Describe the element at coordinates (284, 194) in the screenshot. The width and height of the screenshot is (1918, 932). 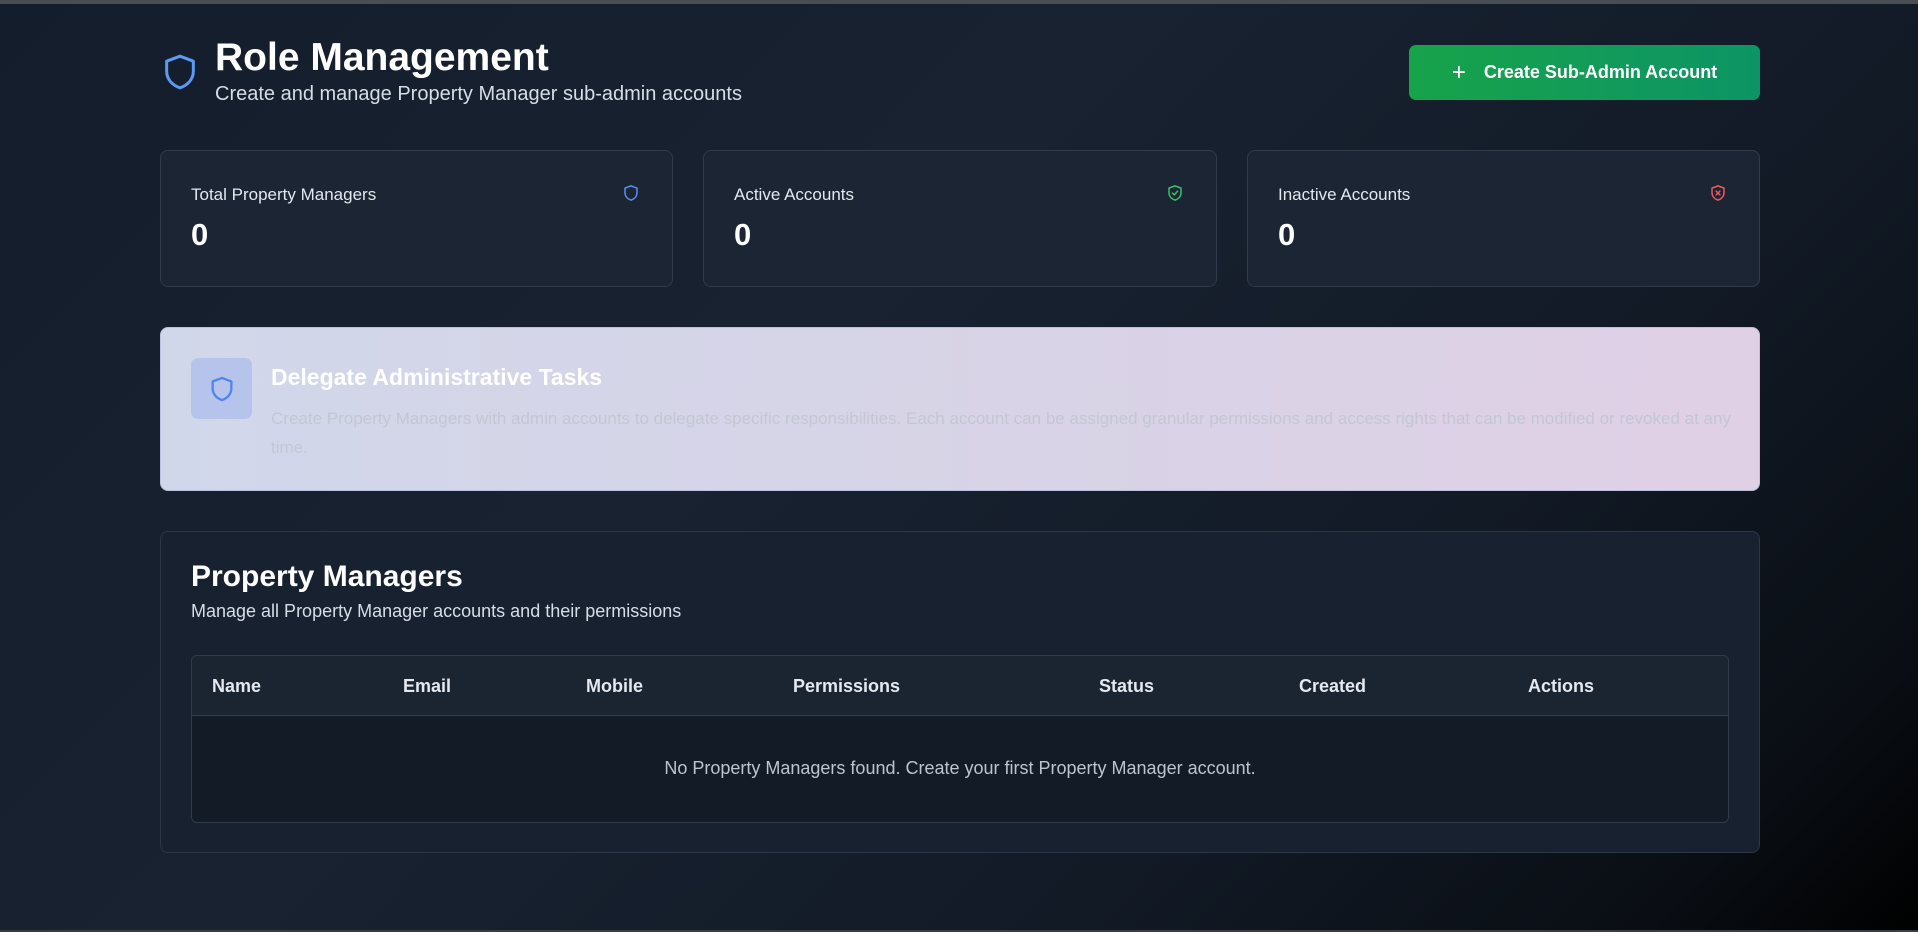
I see `stat-label: Total Property Managers` at that location.